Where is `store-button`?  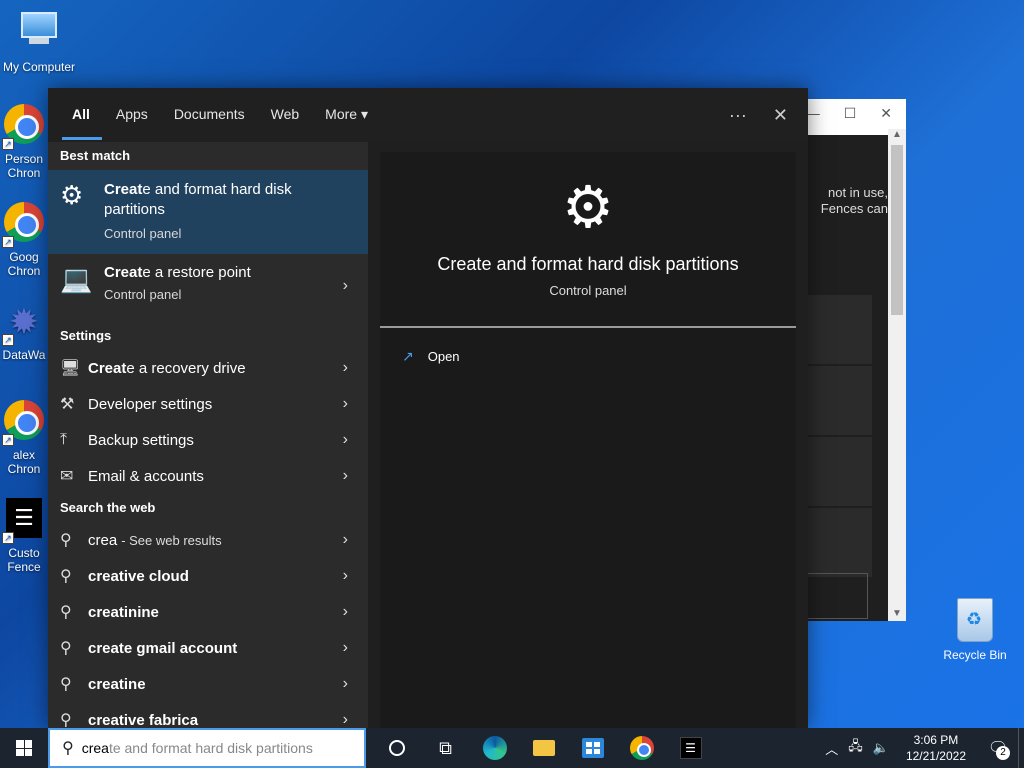
store-button is located at coordinates (592, 748).